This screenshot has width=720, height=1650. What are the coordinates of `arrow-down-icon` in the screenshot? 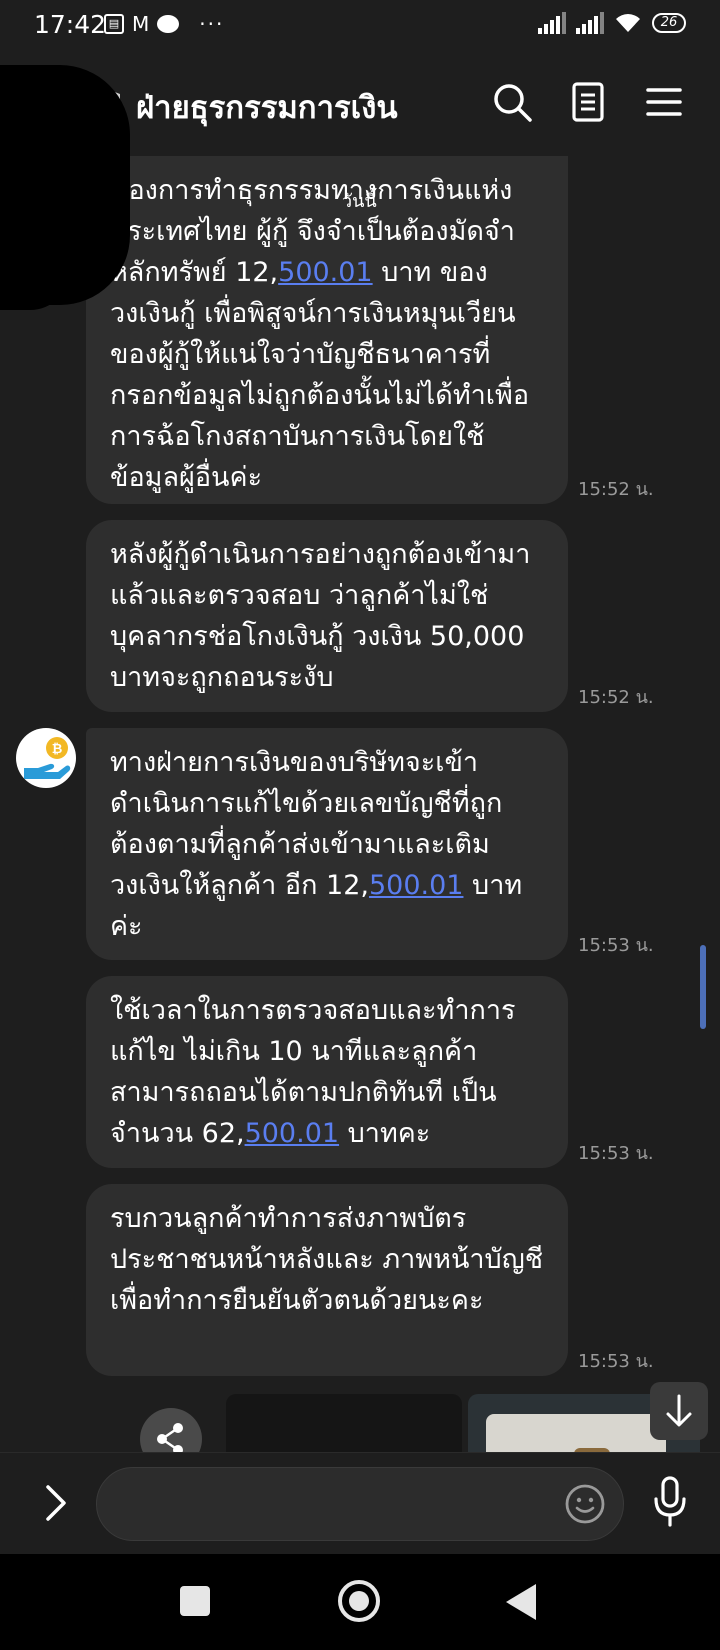 It's located at (679, 1410).